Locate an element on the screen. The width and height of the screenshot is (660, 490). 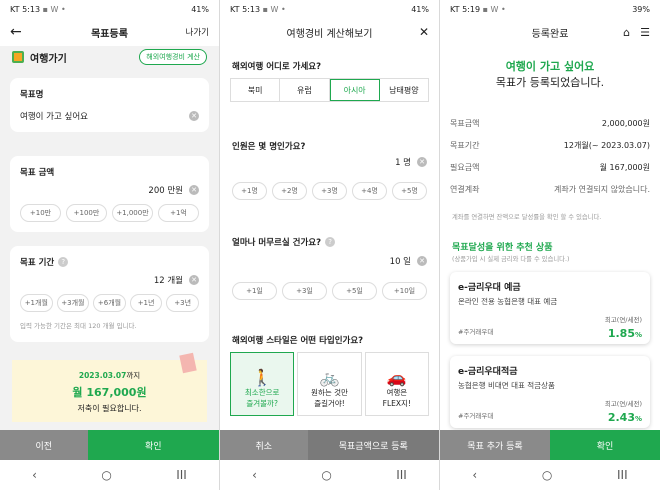
rate-label: 최고(연/세전) is located at coordinates (623, 320).